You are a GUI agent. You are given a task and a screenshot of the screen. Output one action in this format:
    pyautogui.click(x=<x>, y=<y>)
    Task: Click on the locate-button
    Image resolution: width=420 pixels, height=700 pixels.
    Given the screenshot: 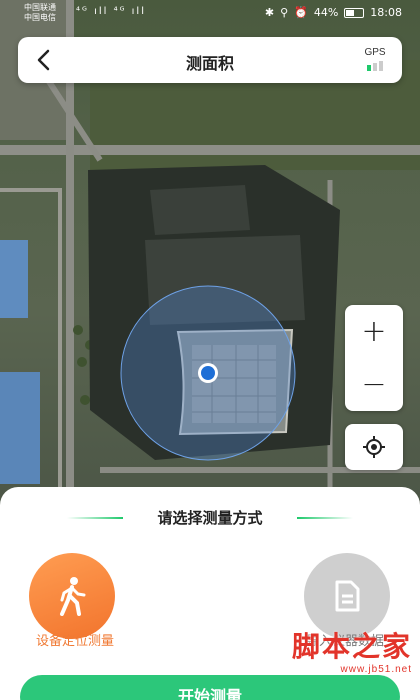 What is the action you would take?
    pyautogui.click(x=374, y=447)
    